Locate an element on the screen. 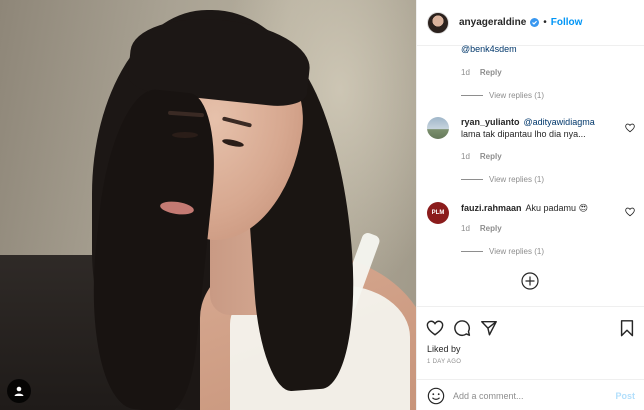  post-actions: Liked by 1 DAY AGO Post is located at coordinates (530, 358).